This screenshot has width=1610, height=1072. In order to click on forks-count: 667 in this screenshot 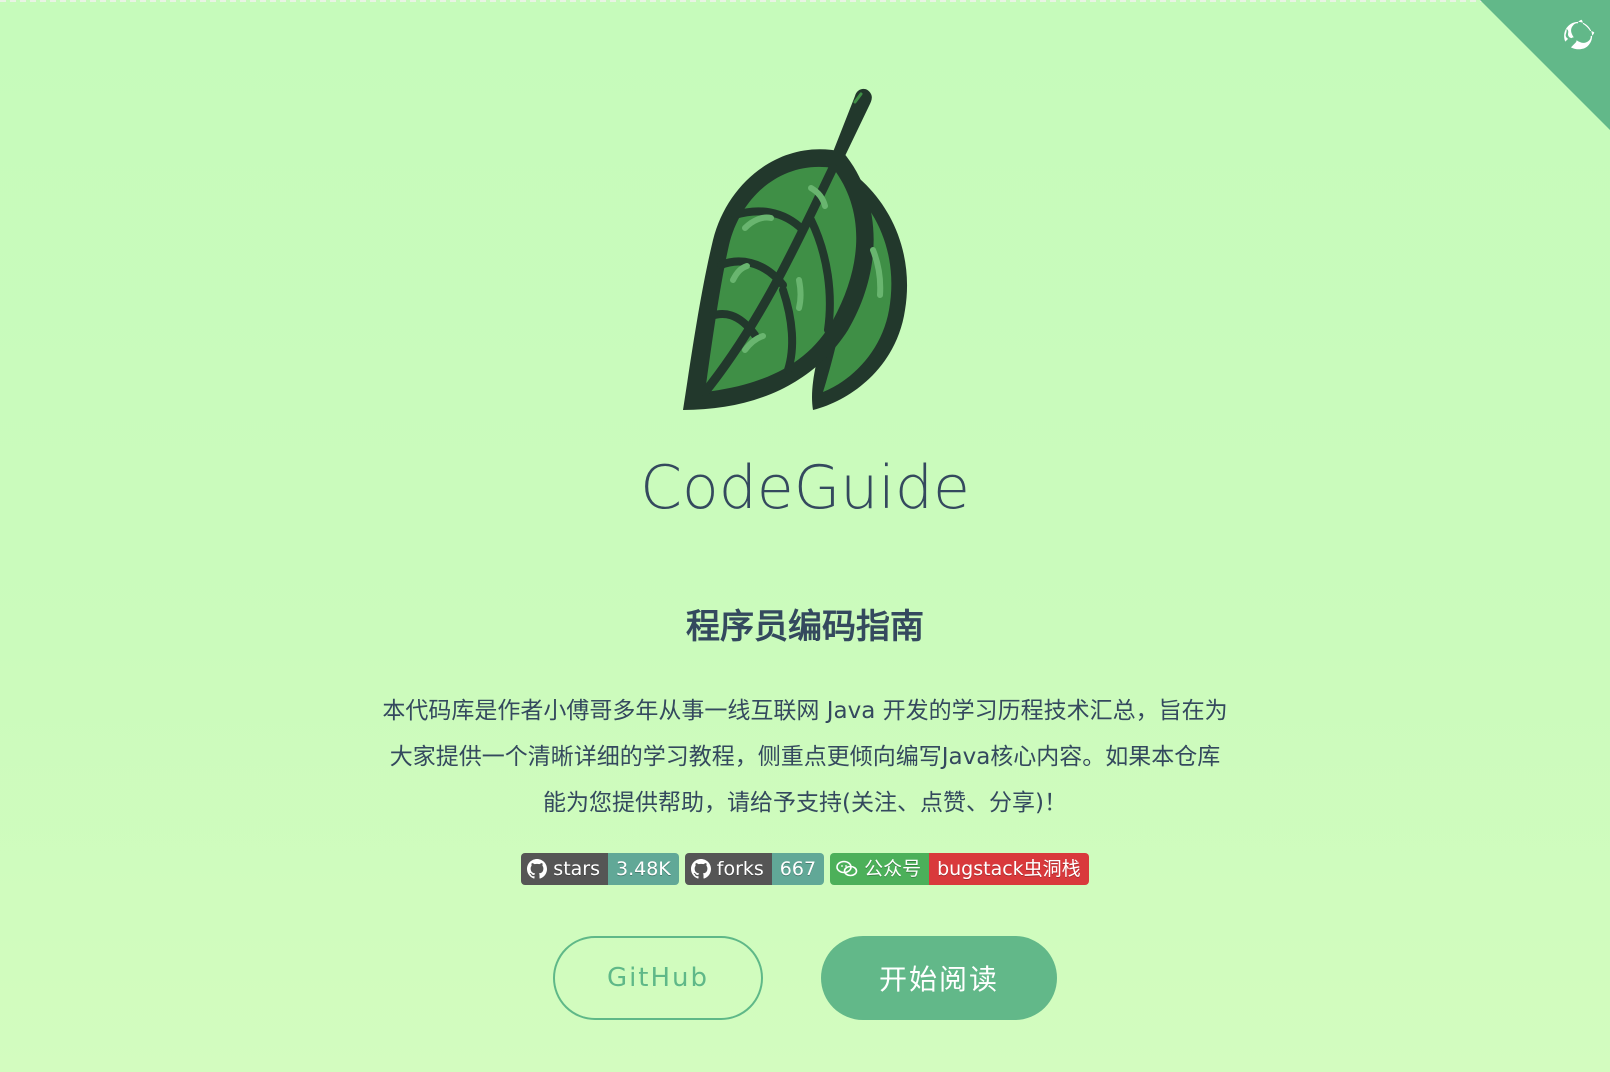, I will do `click(798, 869)`.